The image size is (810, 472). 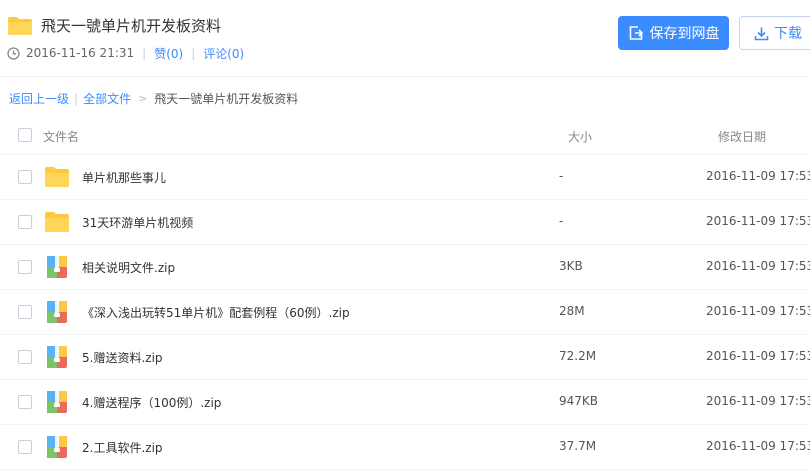 What do you see at coordinates (122, 357) in the screenshot?
I see `file-name: 5.赠送资料.zip` at bounding box center [122, 357].